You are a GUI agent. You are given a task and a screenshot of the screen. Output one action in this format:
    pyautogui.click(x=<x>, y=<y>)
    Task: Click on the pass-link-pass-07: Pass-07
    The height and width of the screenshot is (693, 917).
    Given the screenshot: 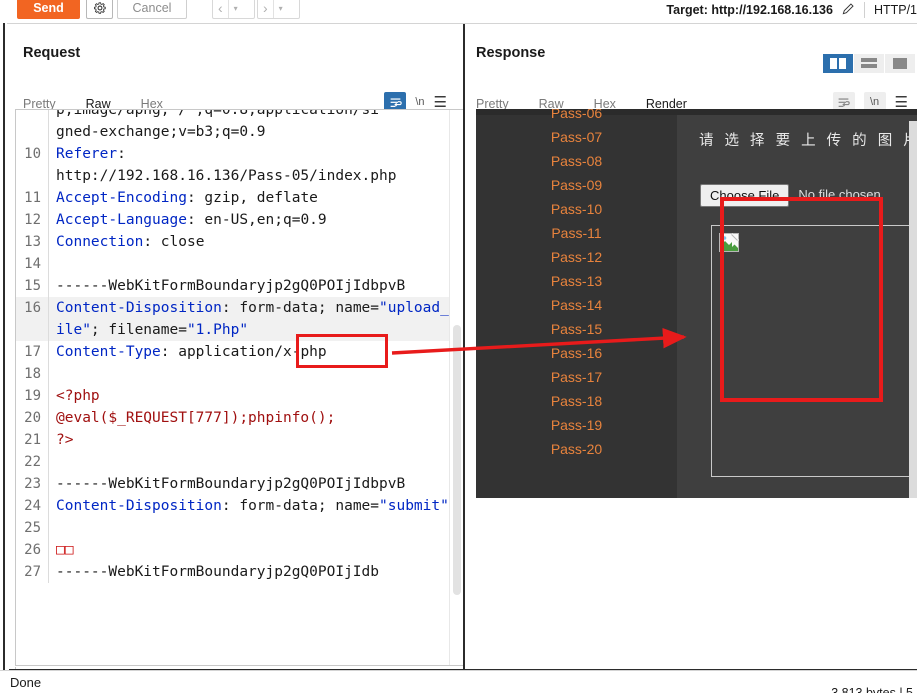 What is the action you would take?
    pyautogui.click(x=576, y=137)
    